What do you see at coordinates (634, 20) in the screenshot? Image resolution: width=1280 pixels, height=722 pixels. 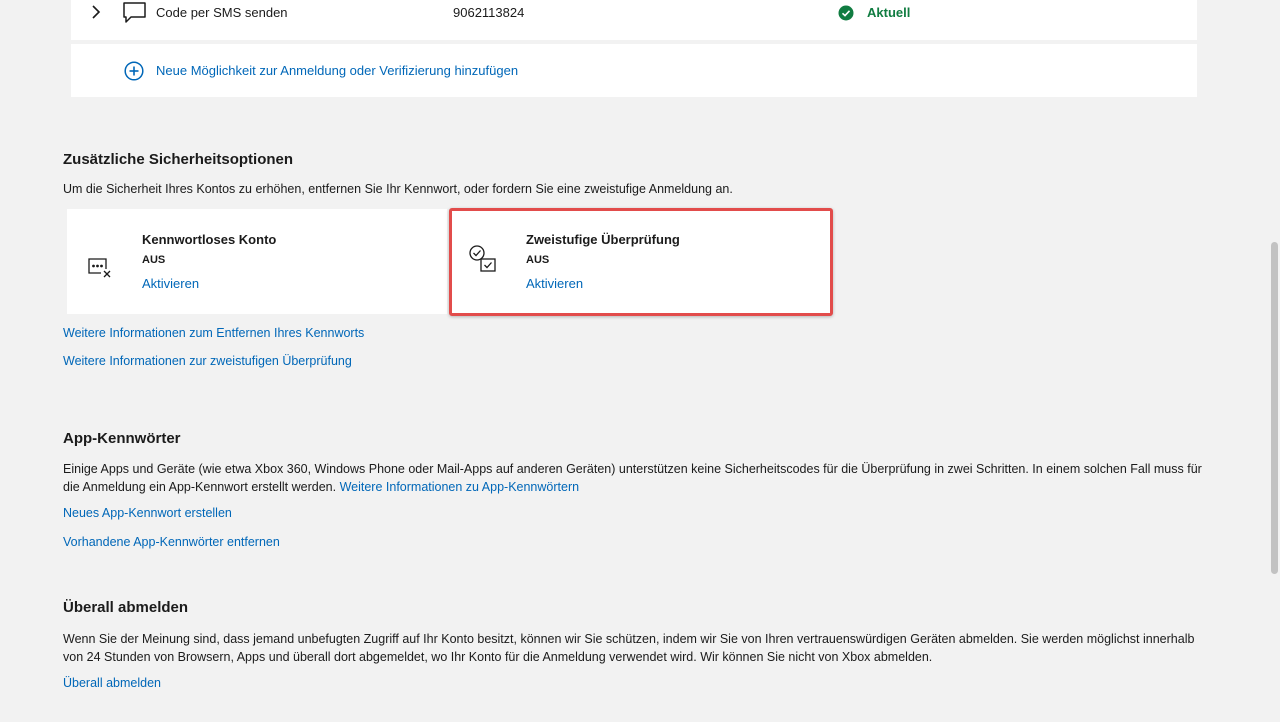 I see `method-row-sms: Code per SMS senden 9062113824 Aktuell` at bounding box center [634, 20].